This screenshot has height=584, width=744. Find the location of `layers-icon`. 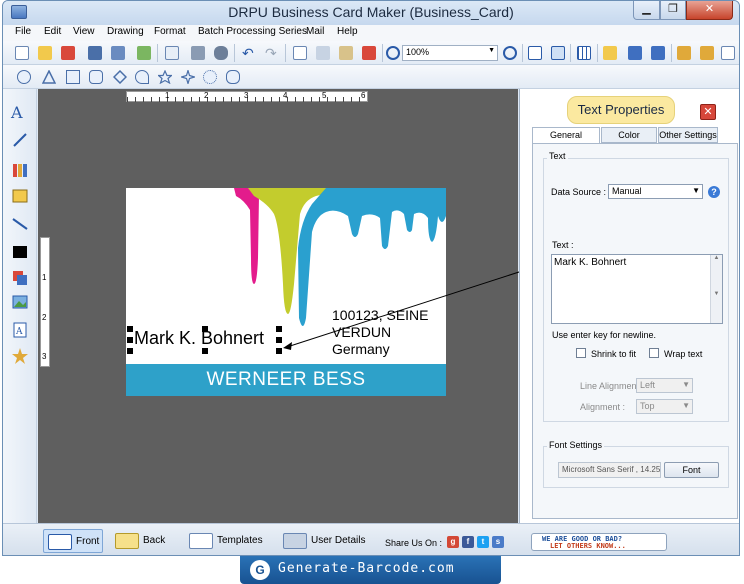

layers-icon is located at coordinates (20, 278).